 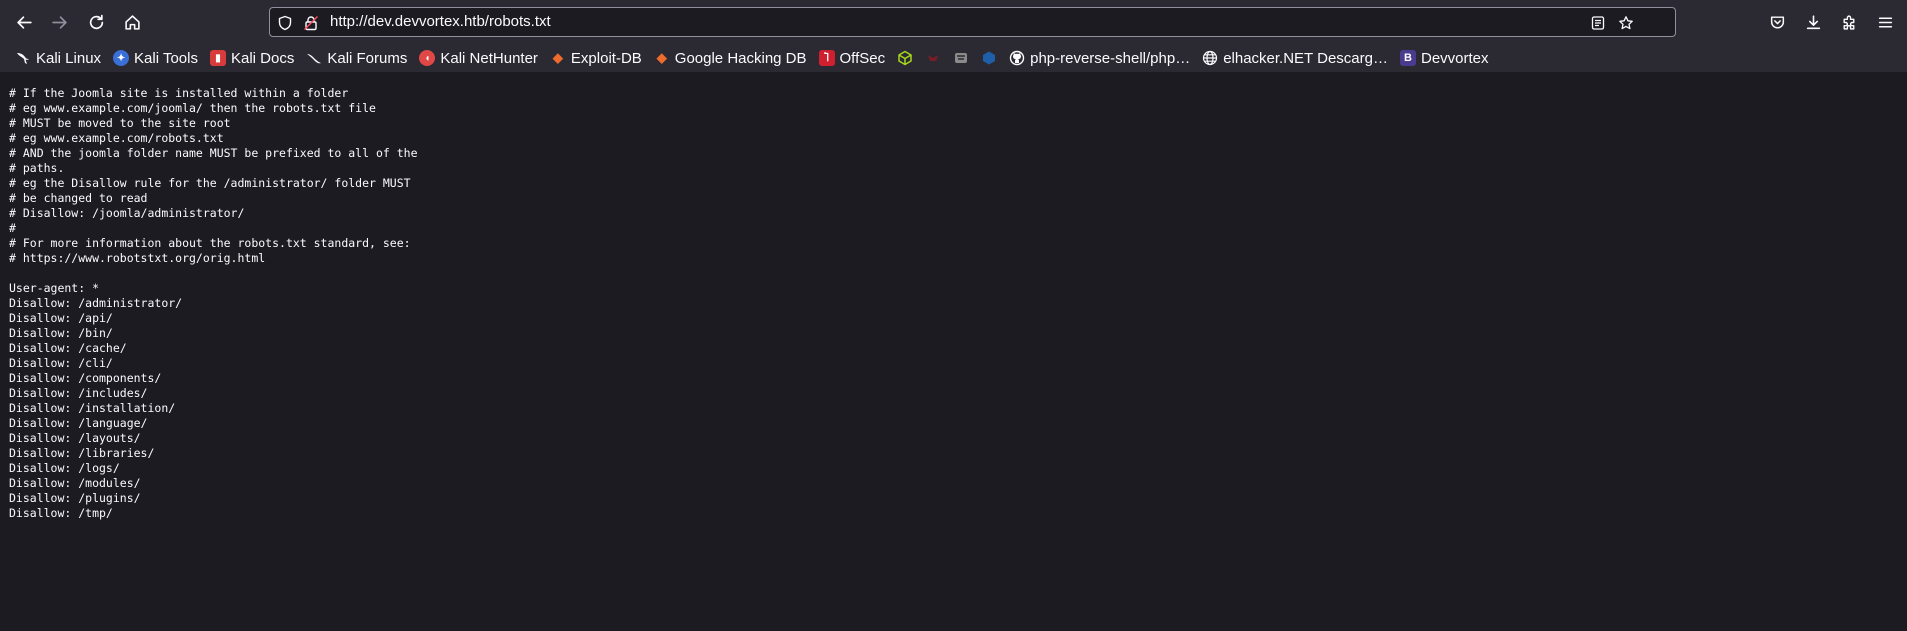 I want to click on back-button, so click(x=24, y=22).